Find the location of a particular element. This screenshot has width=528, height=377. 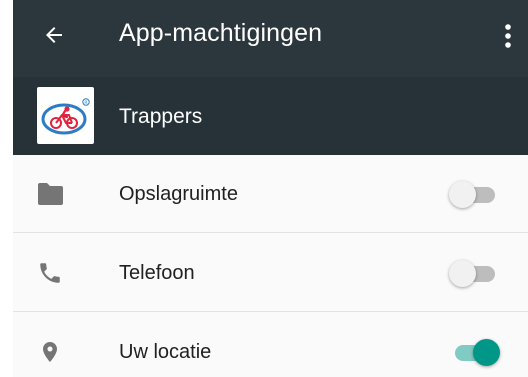

page-title: App-machtigingen is located at coordinates (221, 33).